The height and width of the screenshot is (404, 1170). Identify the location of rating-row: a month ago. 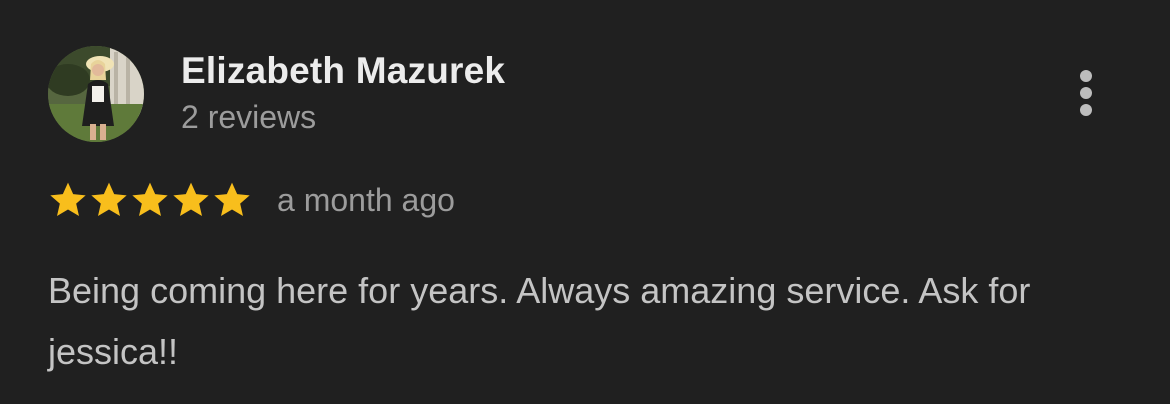
(251, 200).